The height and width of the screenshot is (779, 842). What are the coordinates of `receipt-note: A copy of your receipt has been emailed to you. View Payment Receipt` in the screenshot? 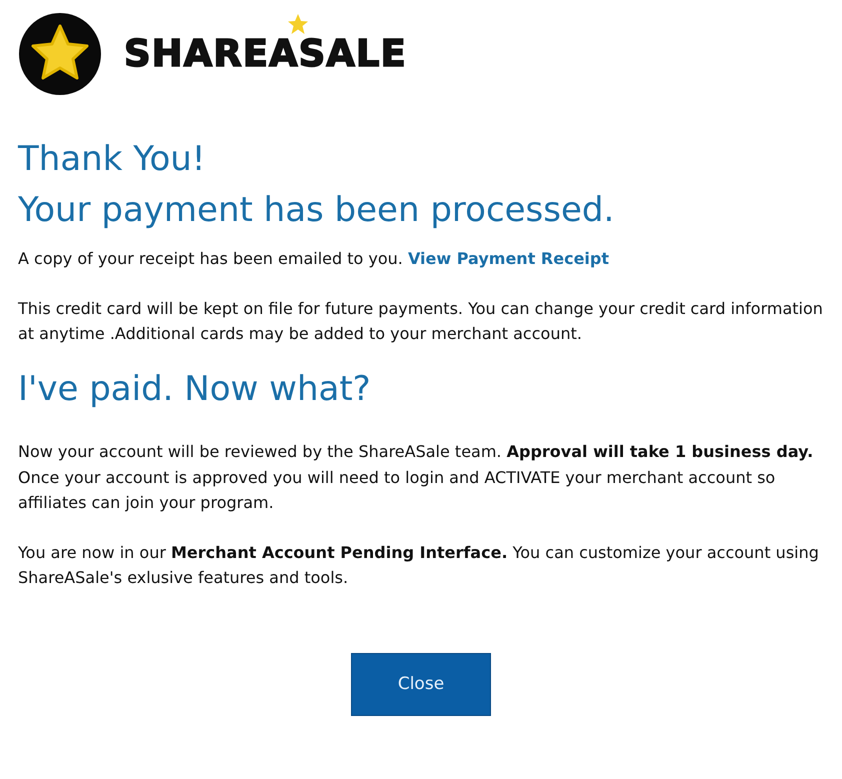 It's located at (314, 259).